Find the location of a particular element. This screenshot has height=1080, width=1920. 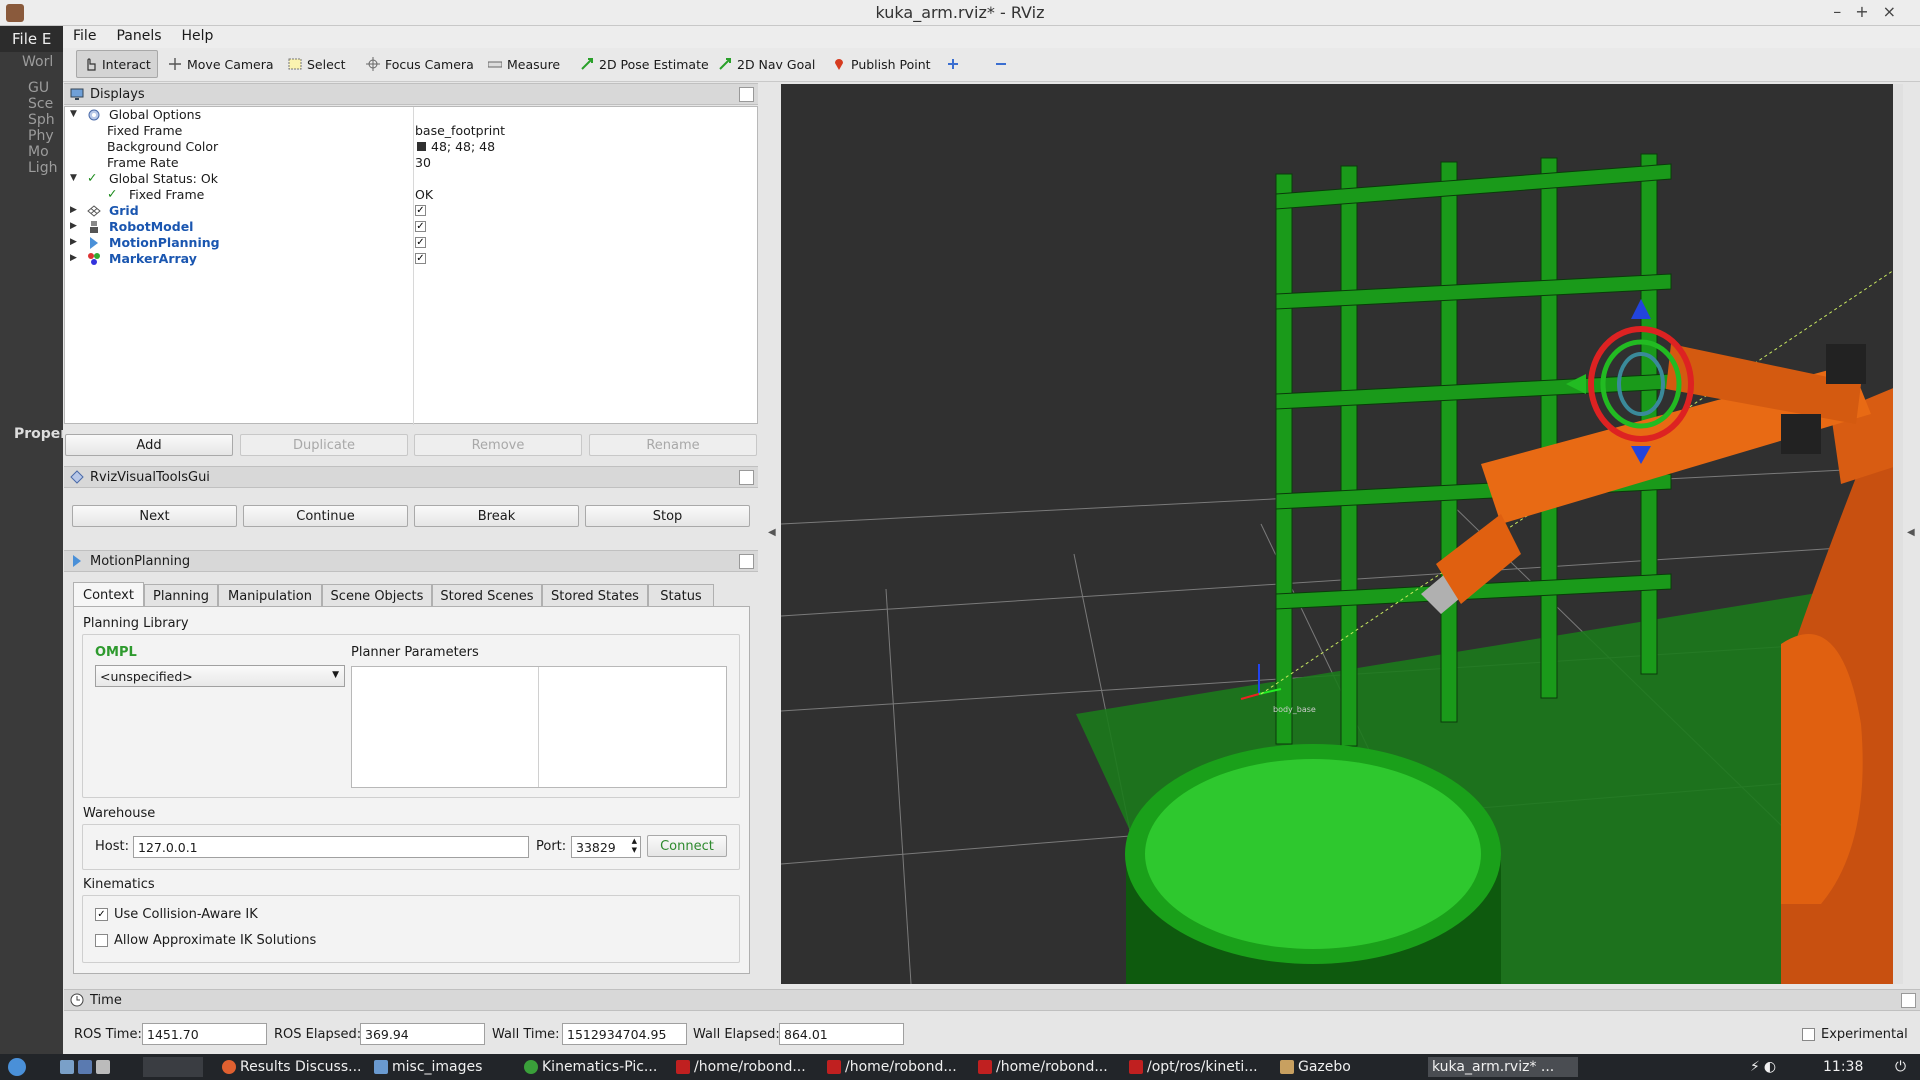

background-tree-item: Sce is located at coordinates (40, 104).